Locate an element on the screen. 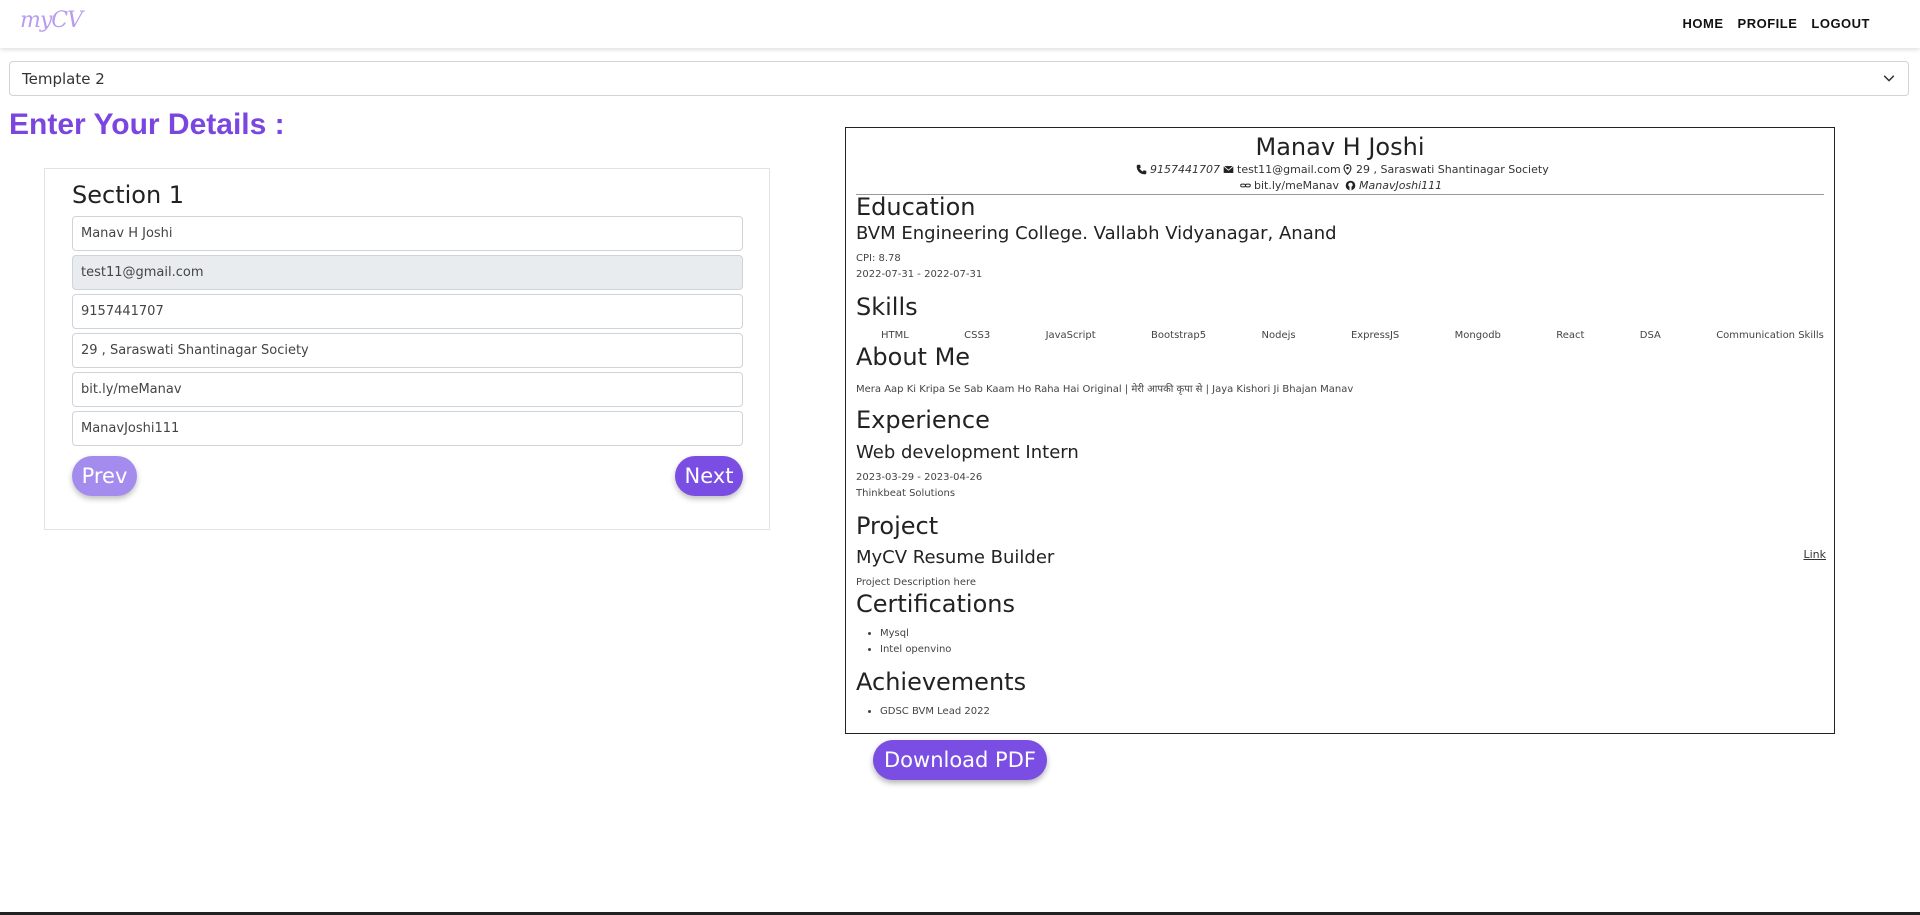 The height and width of the screenshot is (915, 1920). name-field-value: Manav H Joshi is located at coordinates (127, 233).